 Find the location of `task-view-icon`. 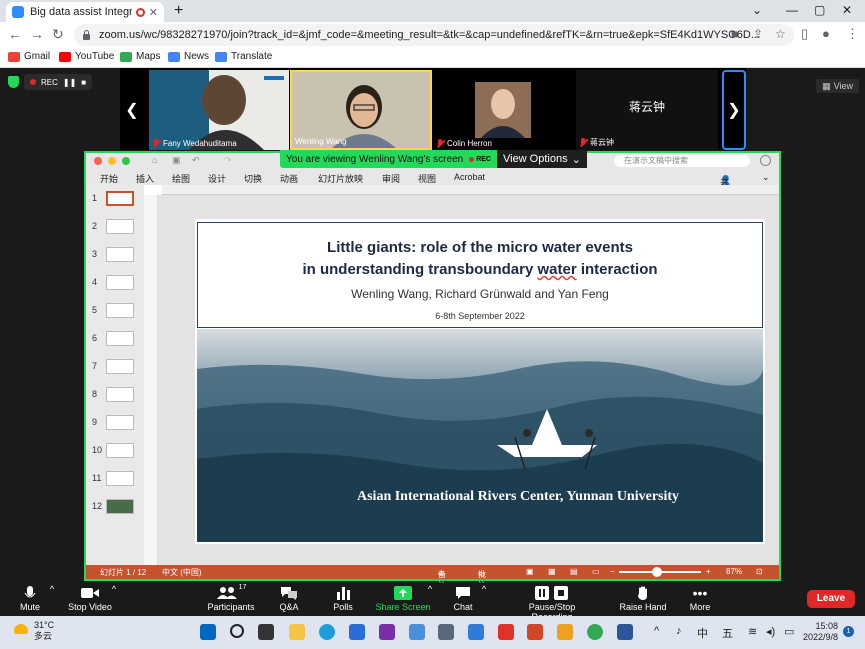

task-view-icon is located at coordinates (266, 632).